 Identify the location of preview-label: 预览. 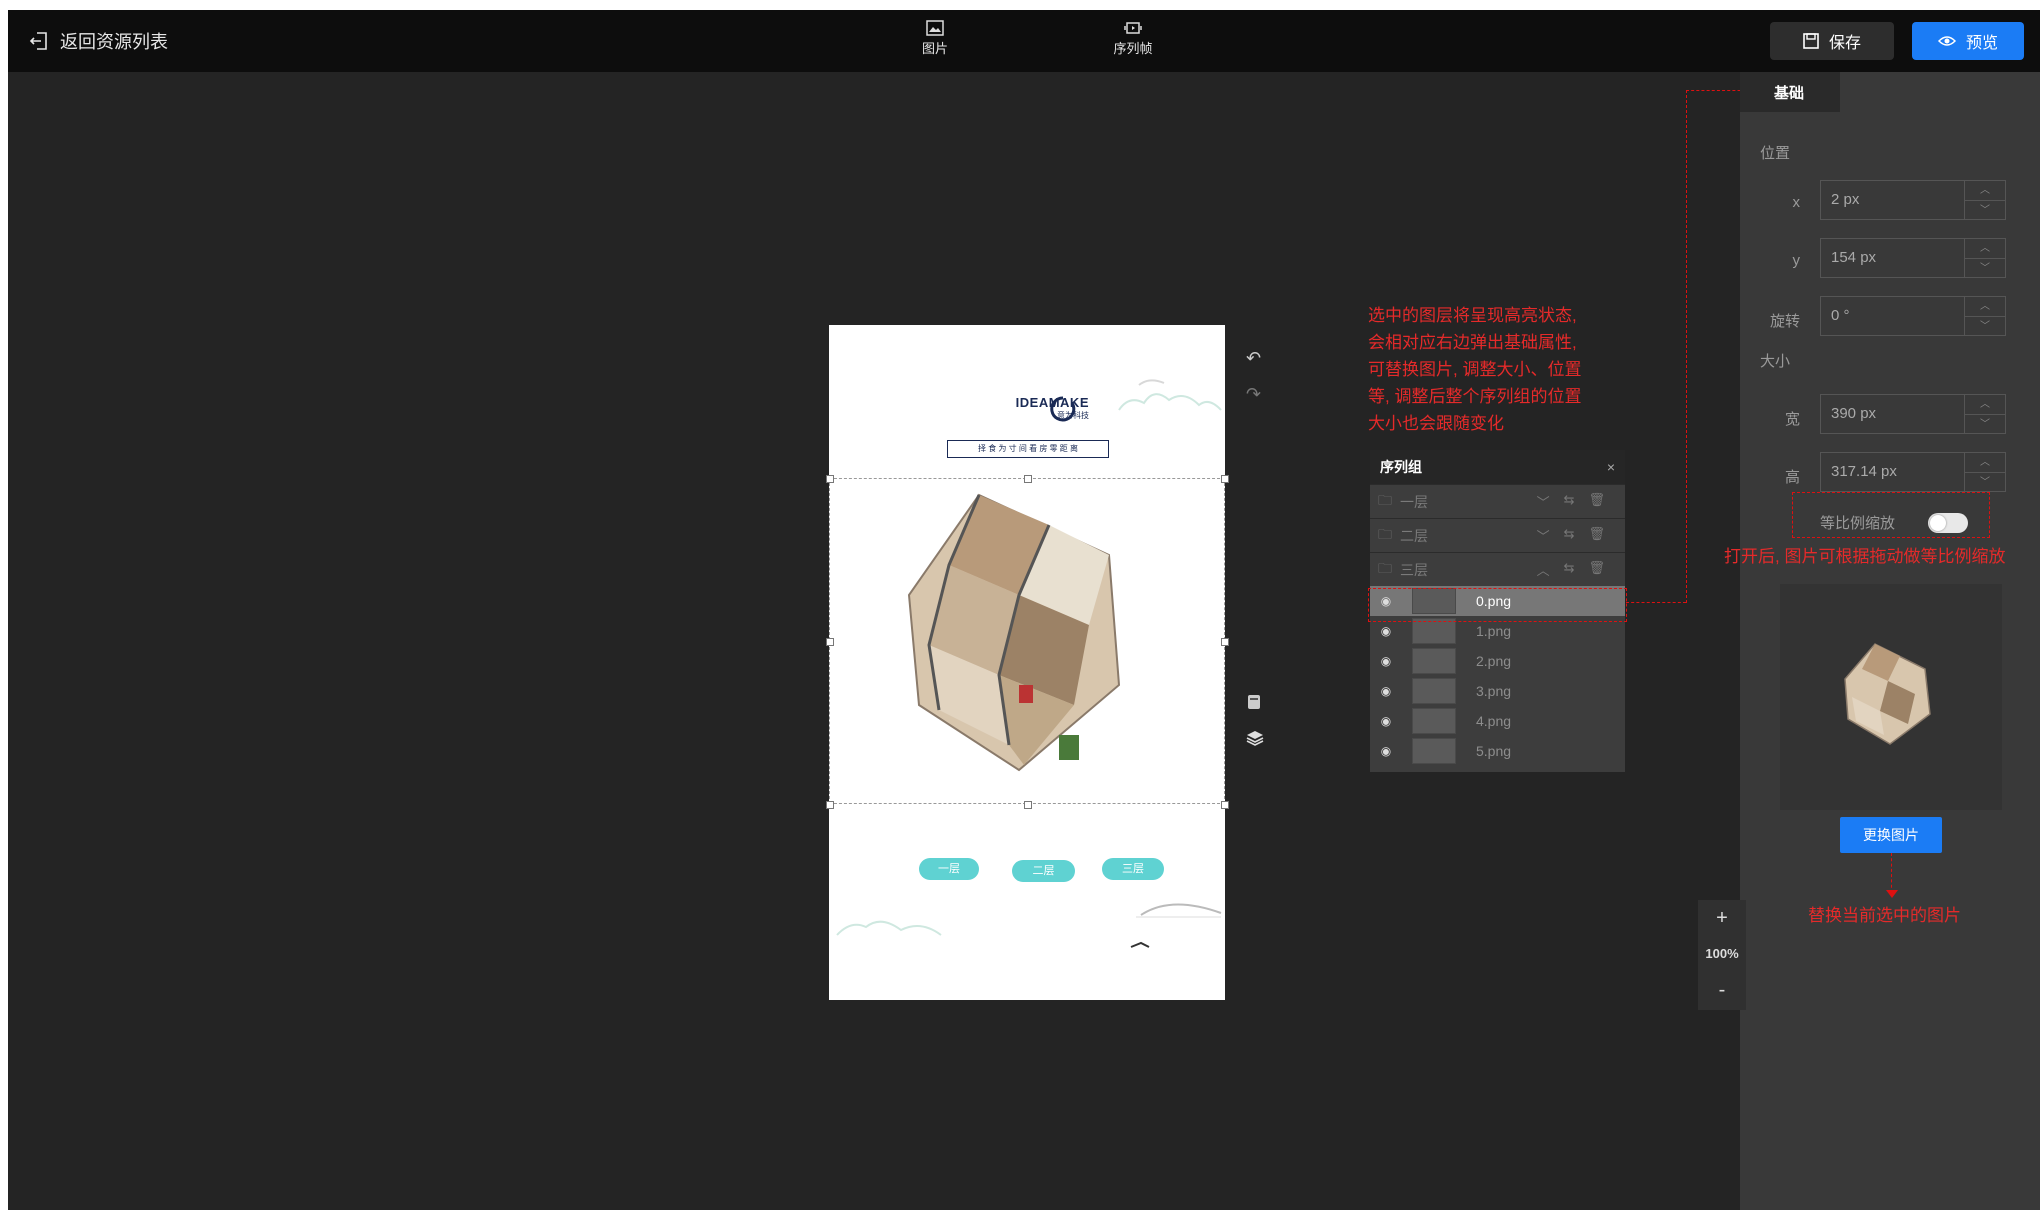
(1981, 43).